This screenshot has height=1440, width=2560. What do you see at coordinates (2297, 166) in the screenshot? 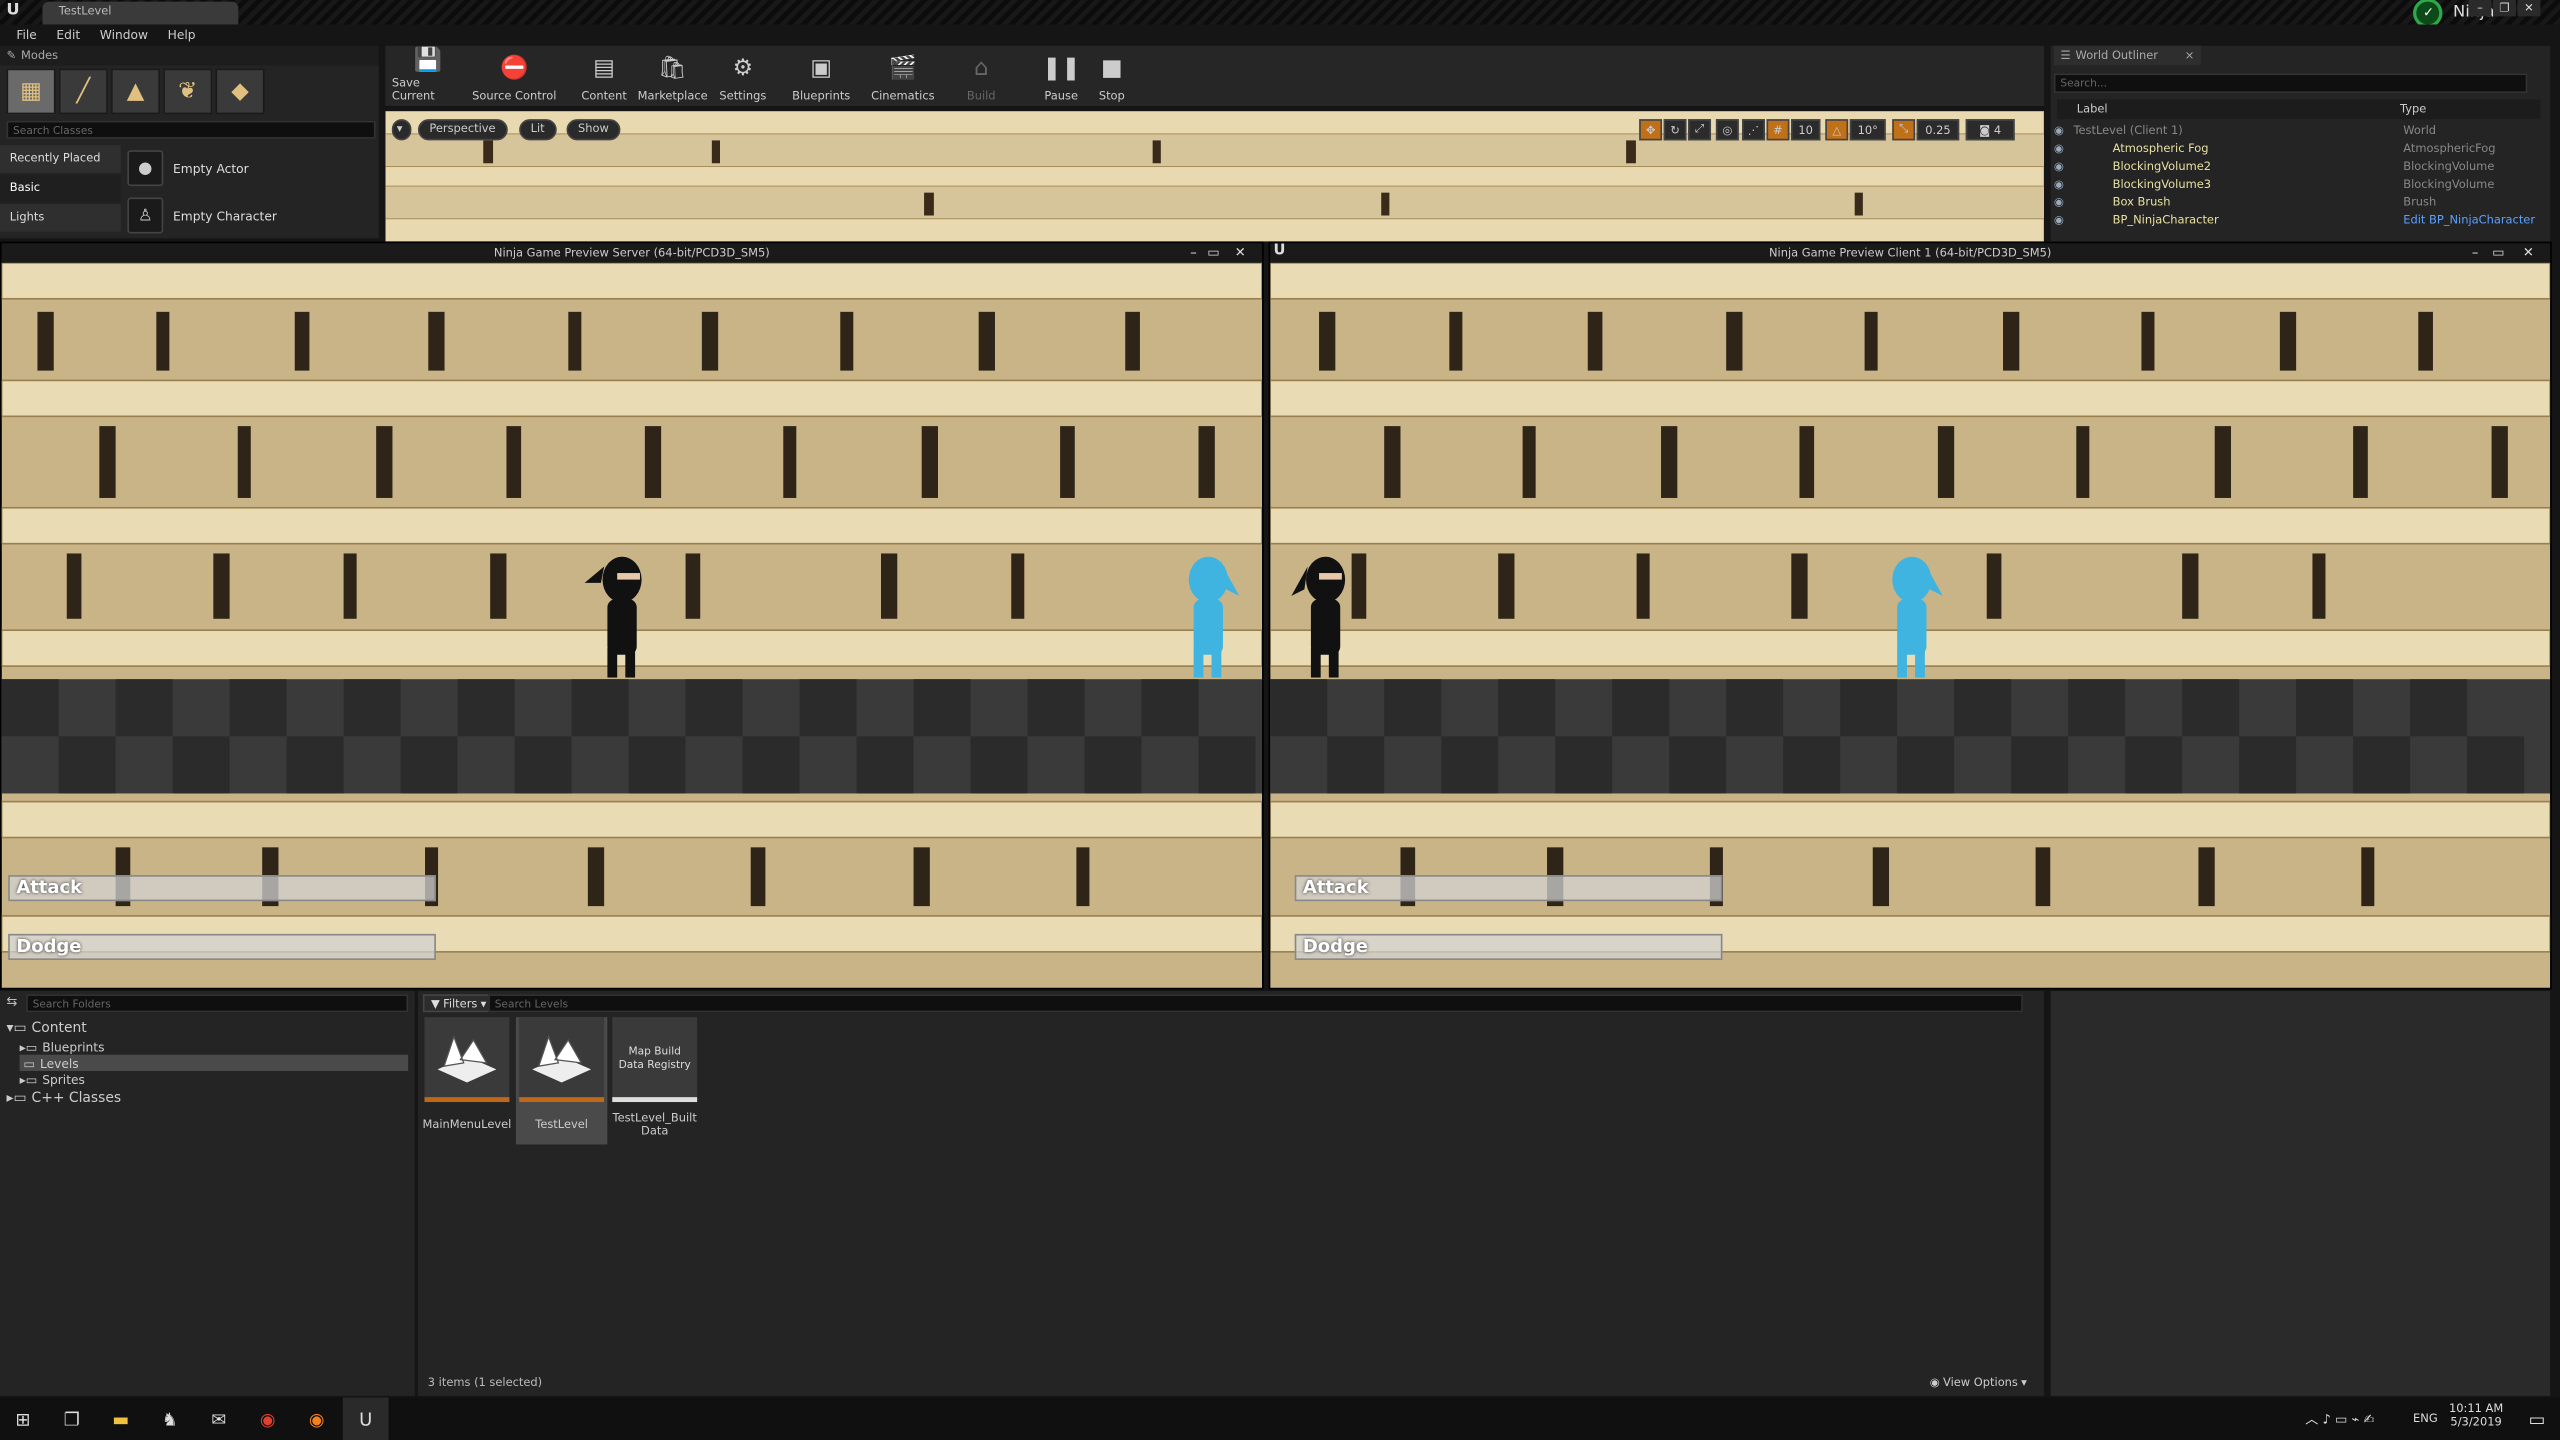
I see `outliner-row: ◉ BlockingVolume2 BlockingVolume` at bounding box center [2297, 166].